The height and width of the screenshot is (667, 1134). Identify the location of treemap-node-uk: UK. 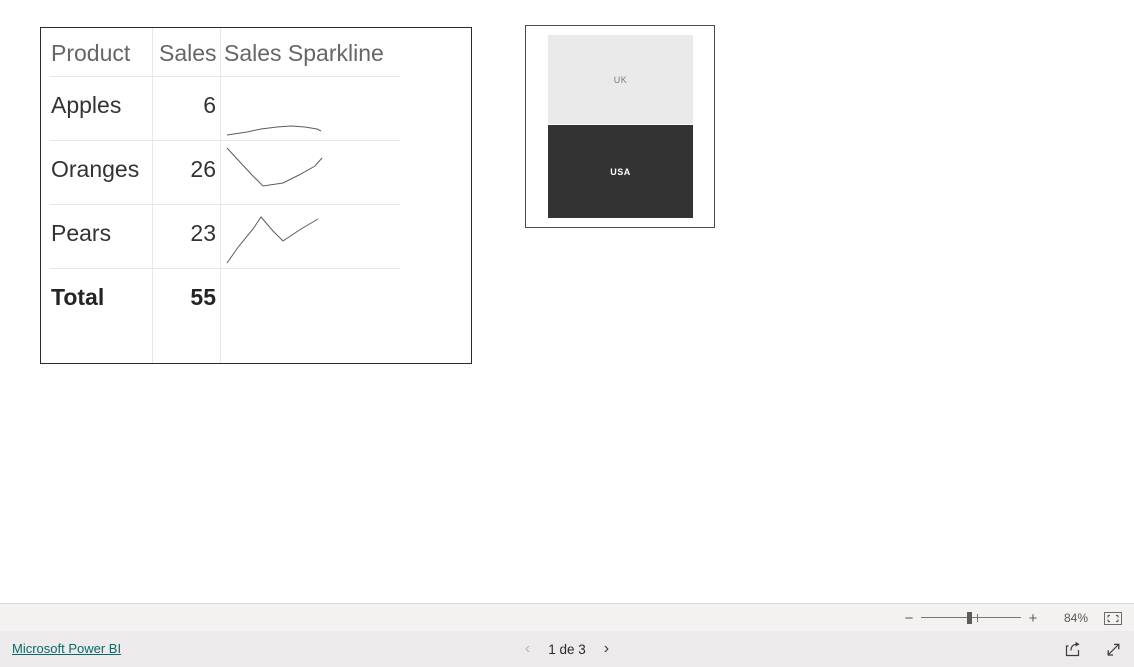
(620, 79).